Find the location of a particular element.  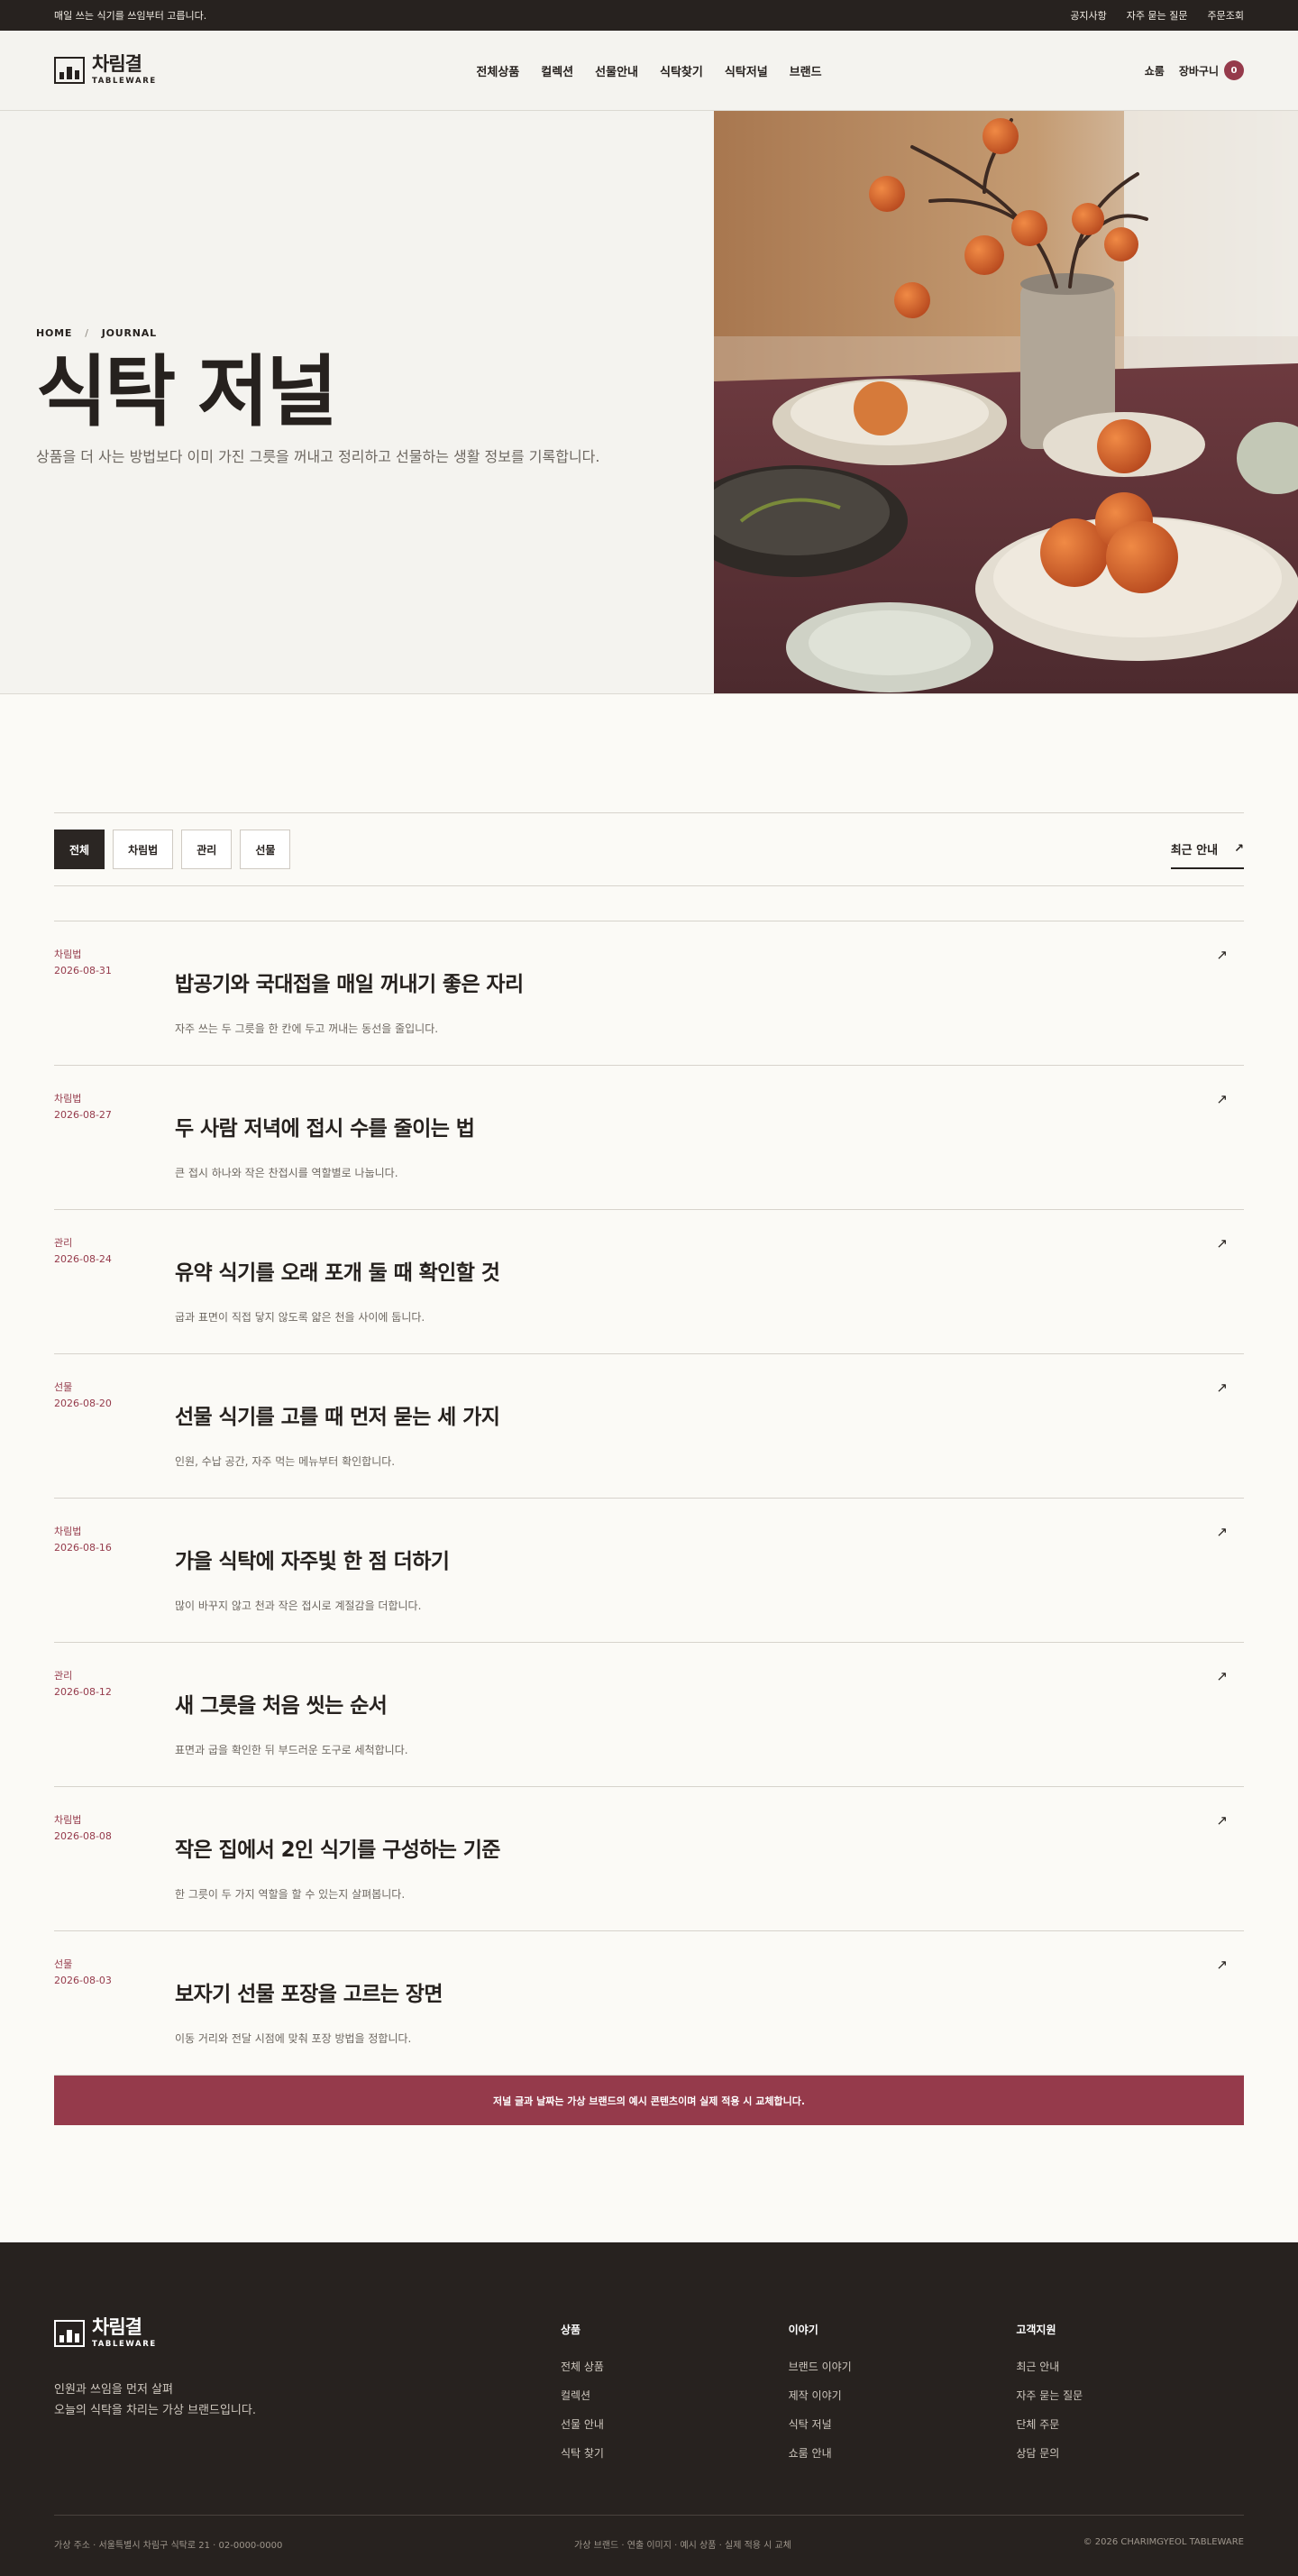

footer-link: 제작 이야기 is located at coordinates (903, 2402).